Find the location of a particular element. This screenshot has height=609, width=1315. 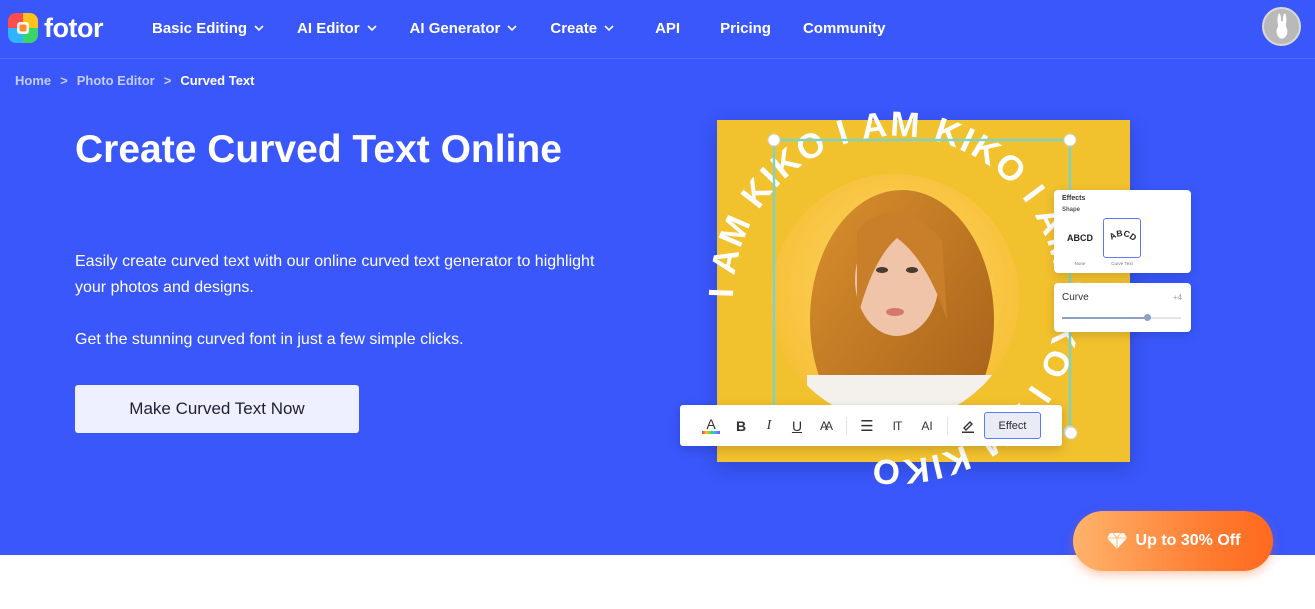

diamond-icon is located at coordinates (1116, 540).